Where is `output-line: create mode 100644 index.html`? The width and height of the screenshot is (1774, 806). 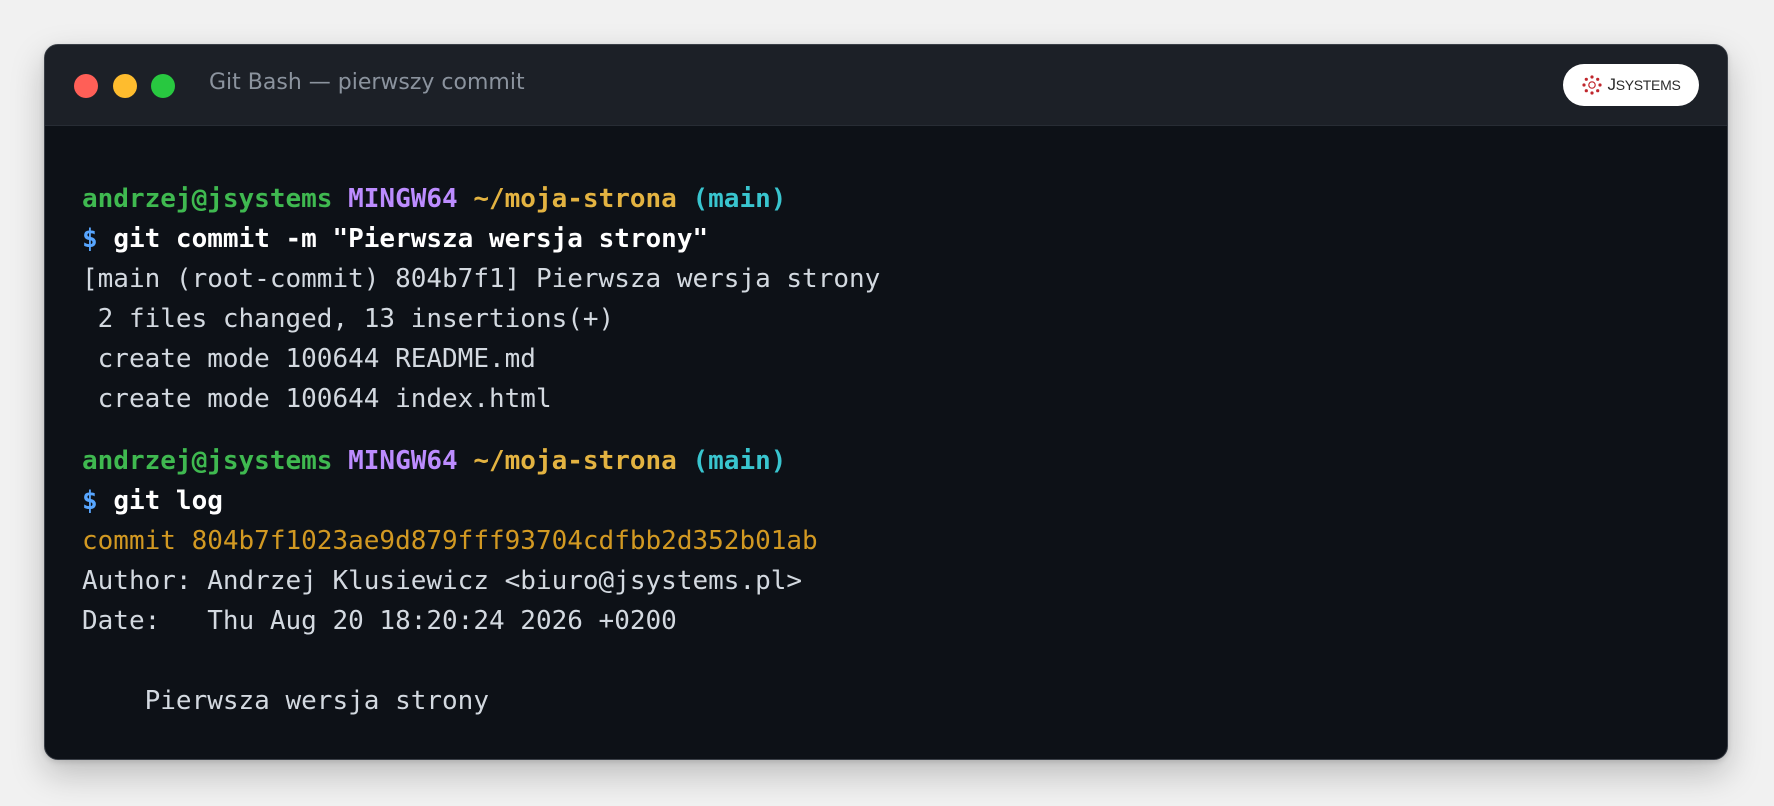
output-line: create mode 100644 index.html is located at coordinates (317, 399).